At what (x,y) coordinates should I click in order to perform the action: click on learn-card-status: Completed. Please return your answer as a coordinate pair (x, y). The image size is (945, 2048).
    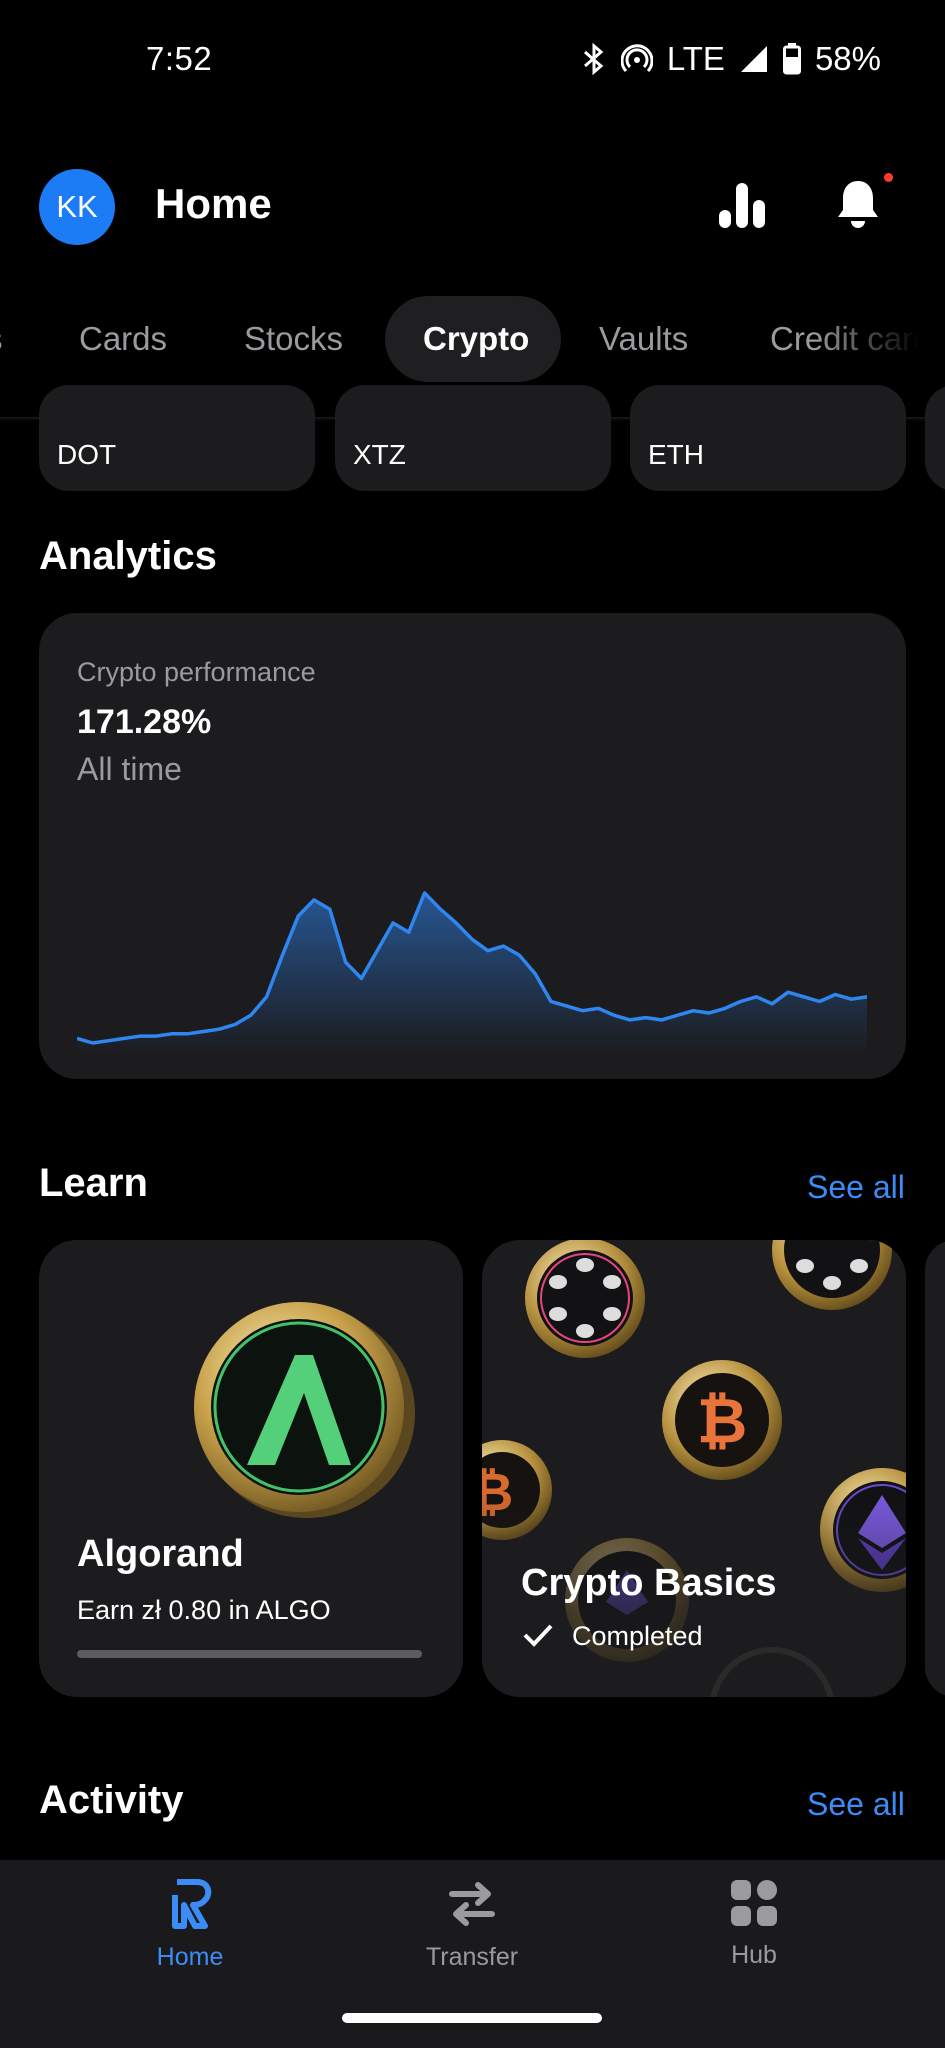
    Looking at the image, I should click on (637, 1636).